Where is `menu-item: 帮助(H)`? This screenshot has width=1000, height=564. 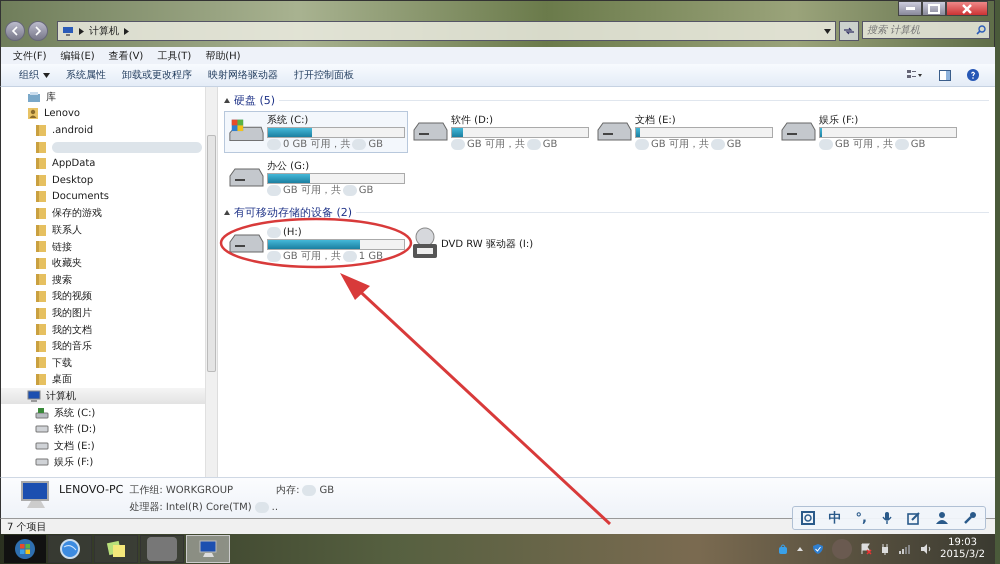
menu-item: 帮助(H) is located at coordinates (223, 55).